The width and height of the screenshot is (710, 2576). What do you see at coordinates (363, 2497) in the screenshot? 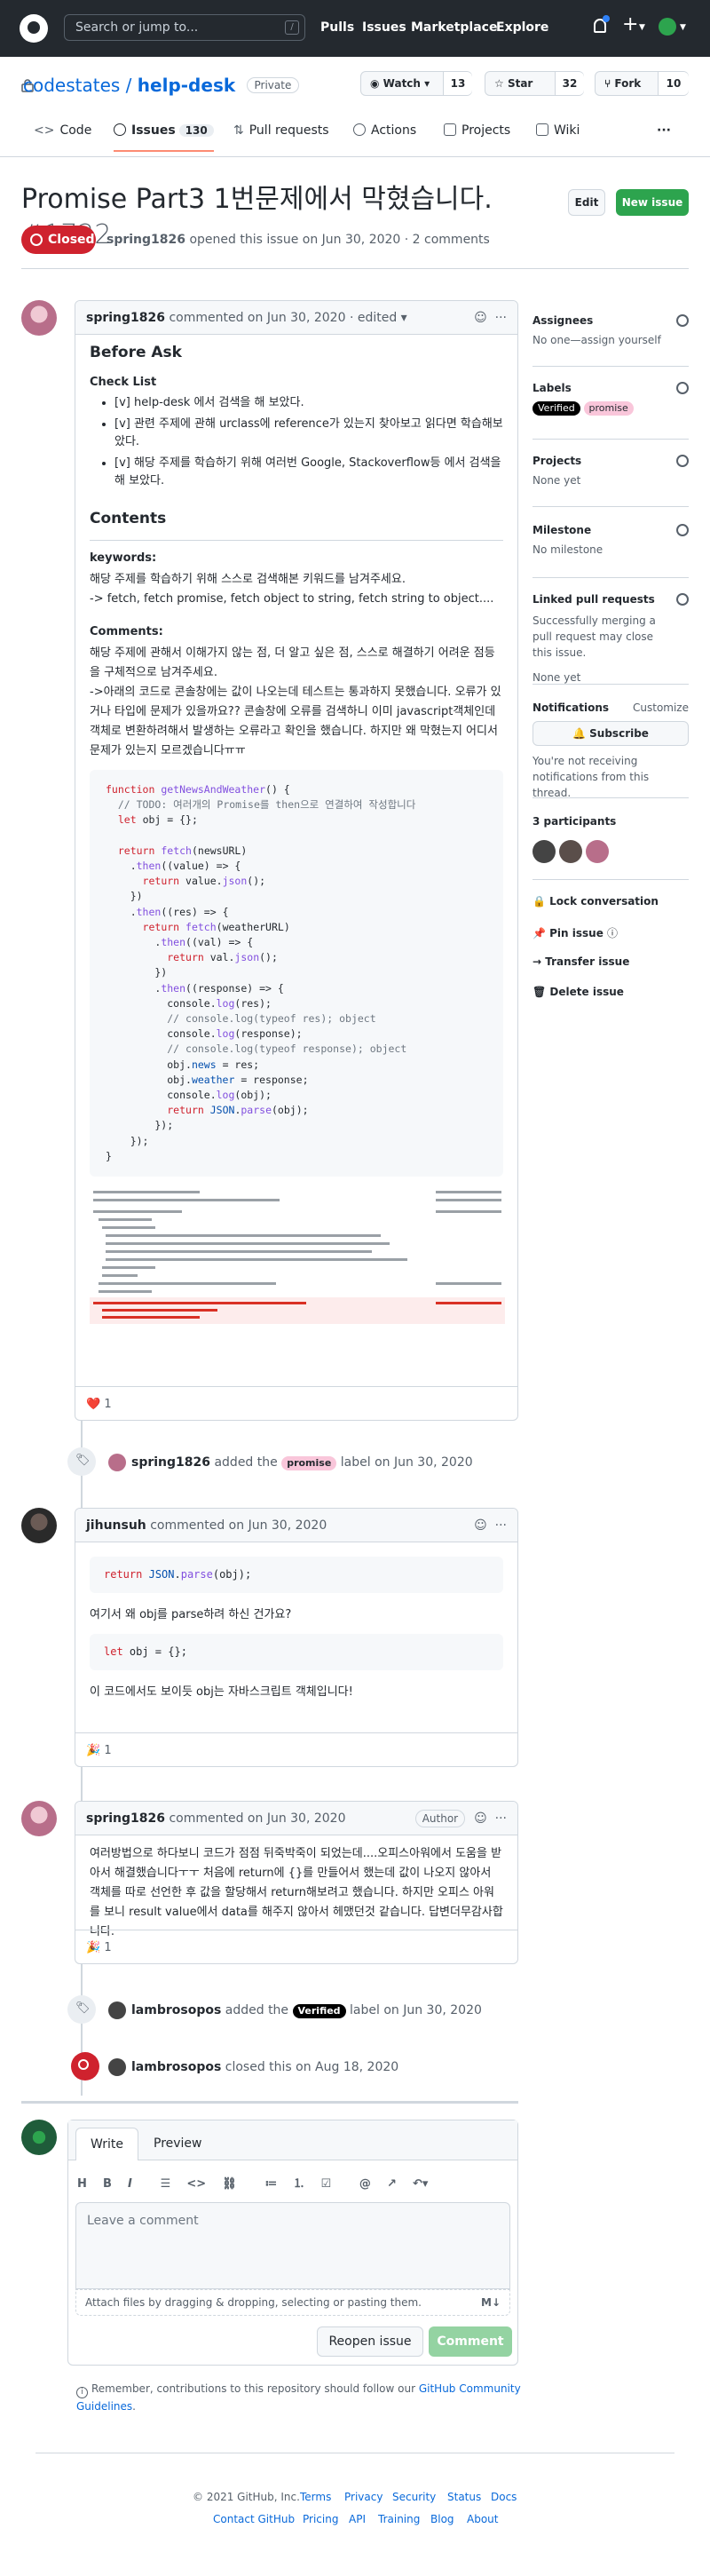
I see `footer-link-privacy: Privacy` at bounding box center [363, 2497].